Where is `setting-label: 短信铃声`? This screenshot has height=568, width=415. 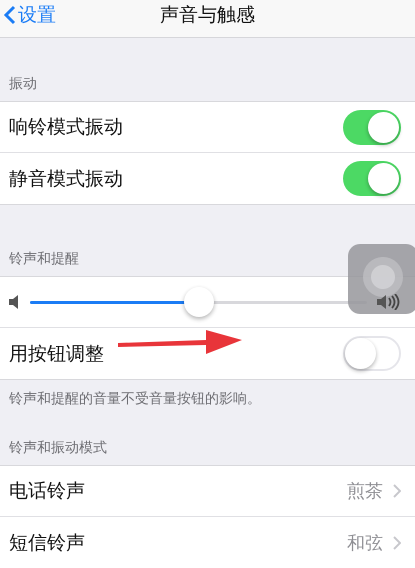 setting-label: 短信铃声 is located at coordinates (47, 543).